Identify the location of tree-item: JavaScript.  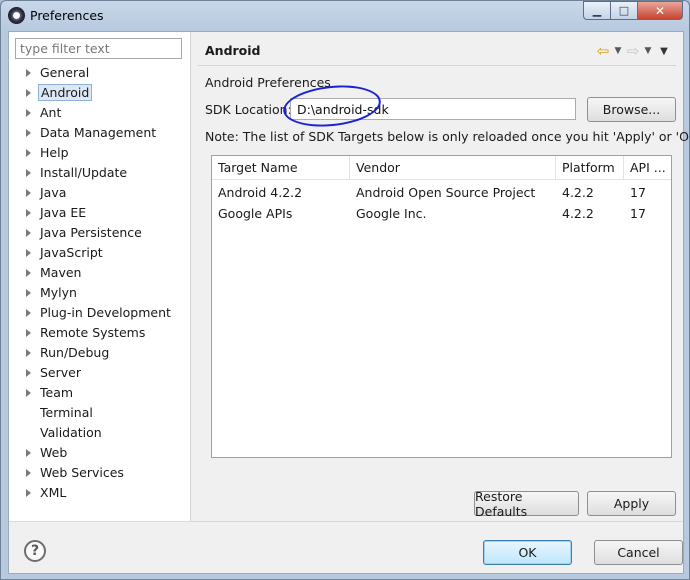
(100, 253).